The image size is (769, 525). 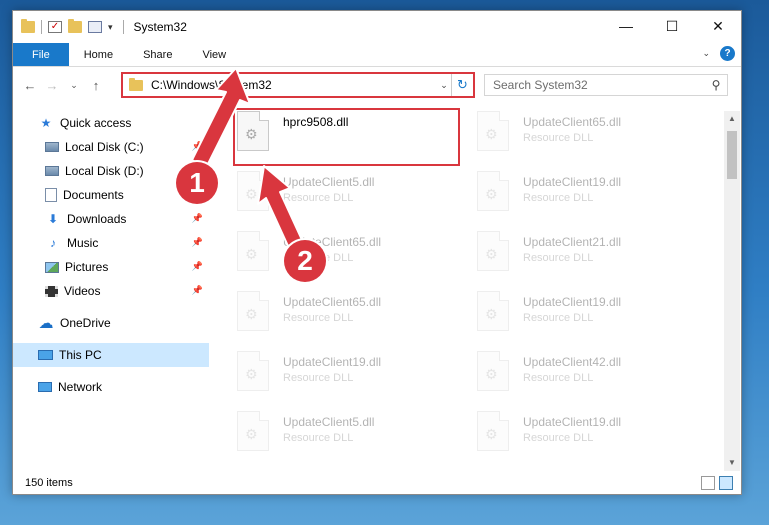 What do you see at coordinates (732, 155) in the screenshot?
I see `scrollbar-thumb` at bounding box center [732, 155].